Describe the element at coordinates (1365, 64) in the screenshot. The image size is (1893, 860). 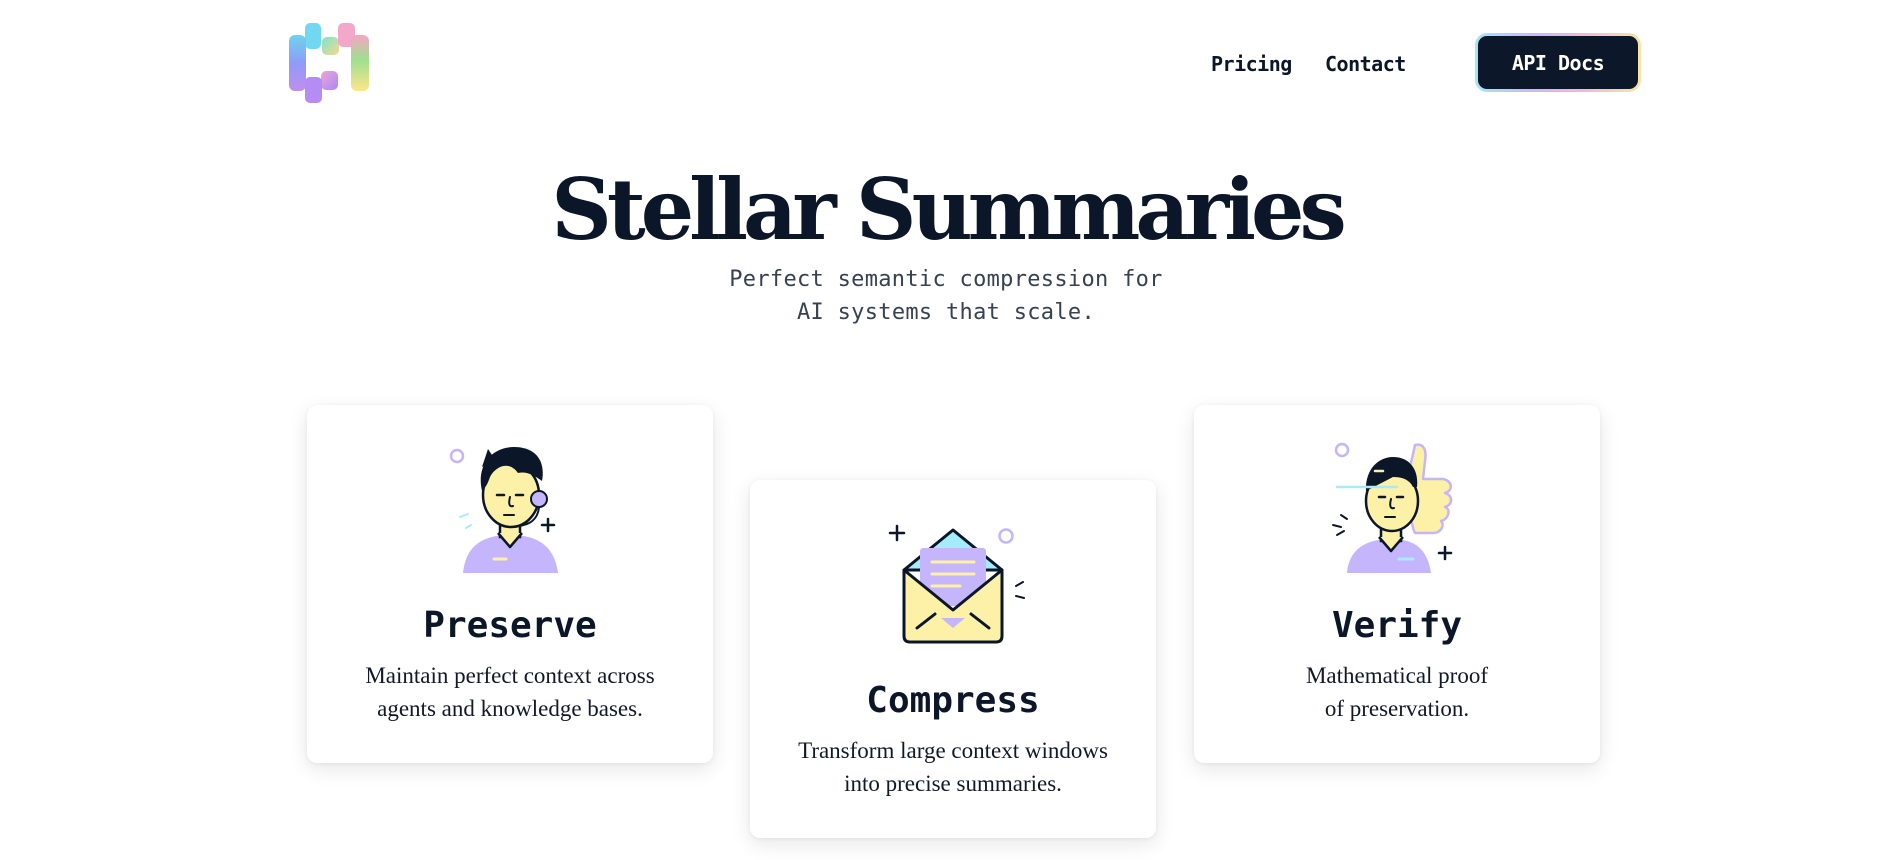
I see `nav-link-contact: Contact` at that location.